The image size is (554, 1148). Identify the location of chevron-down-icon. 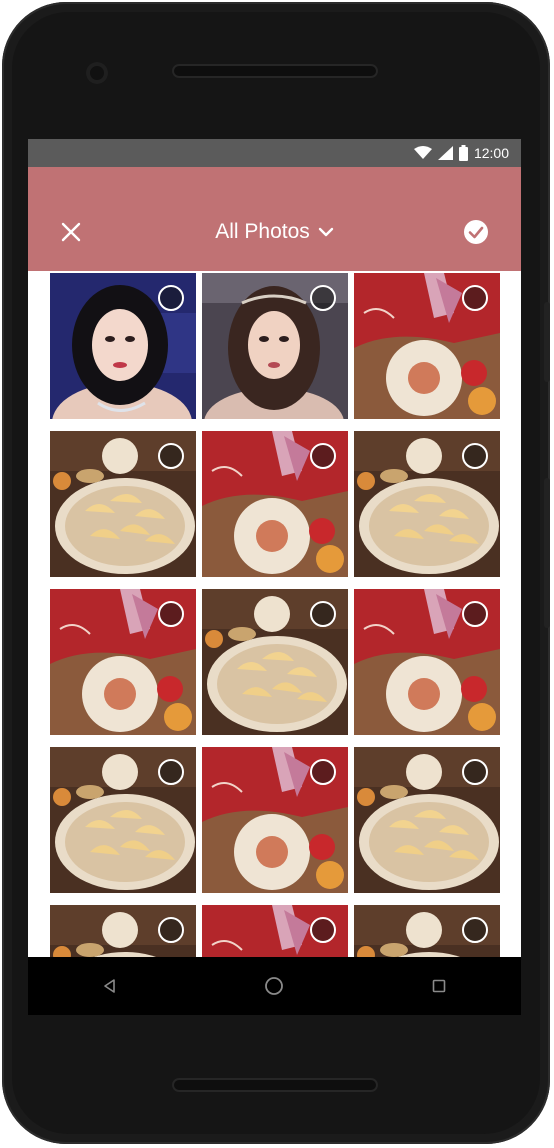
(325, 232).